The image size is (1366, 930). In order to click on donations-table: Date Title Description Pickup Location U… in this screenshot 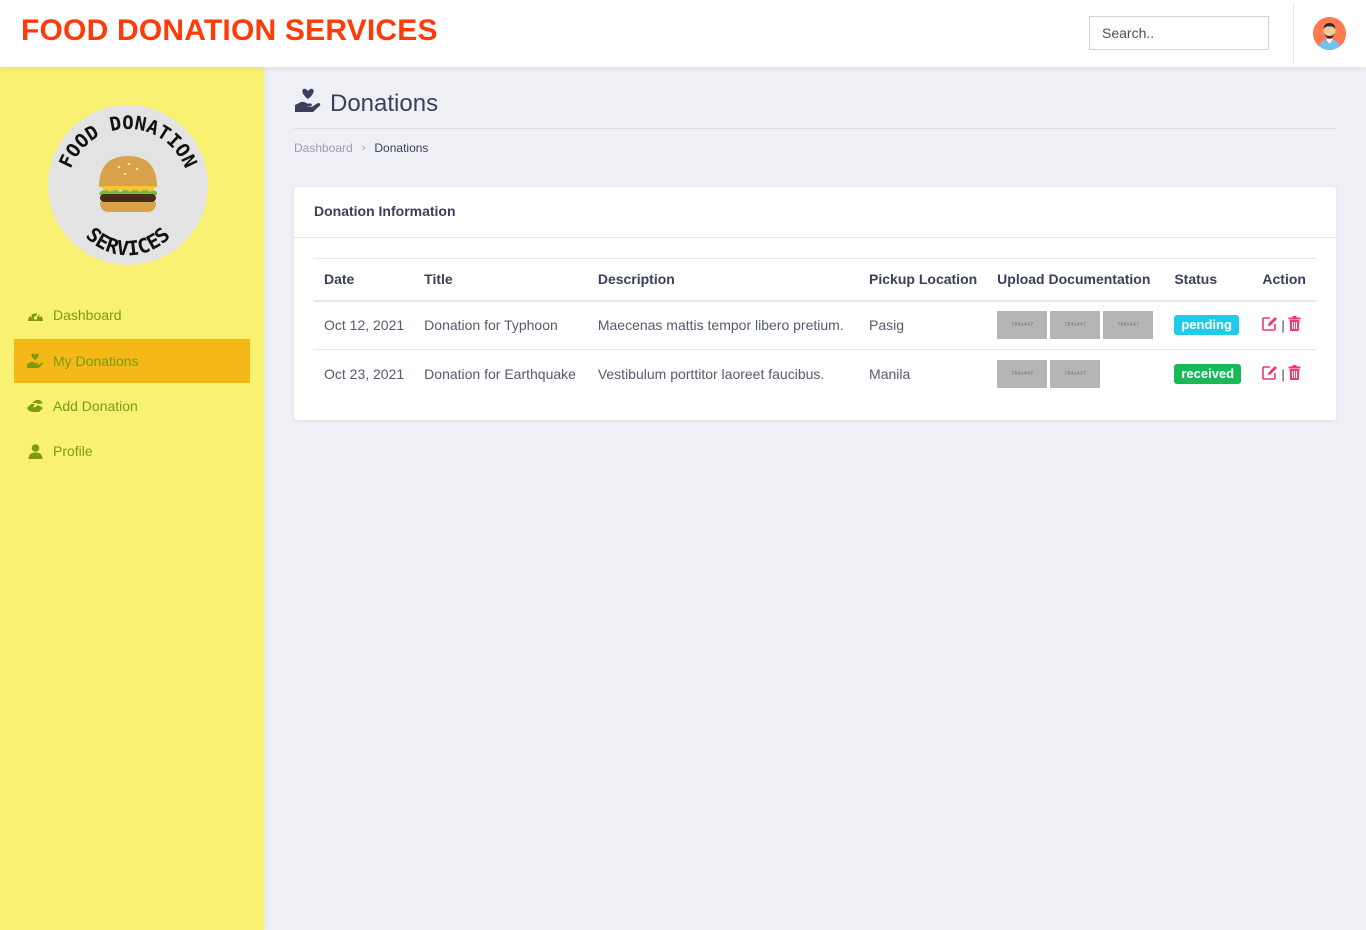, I will do `click(815, 328)`.